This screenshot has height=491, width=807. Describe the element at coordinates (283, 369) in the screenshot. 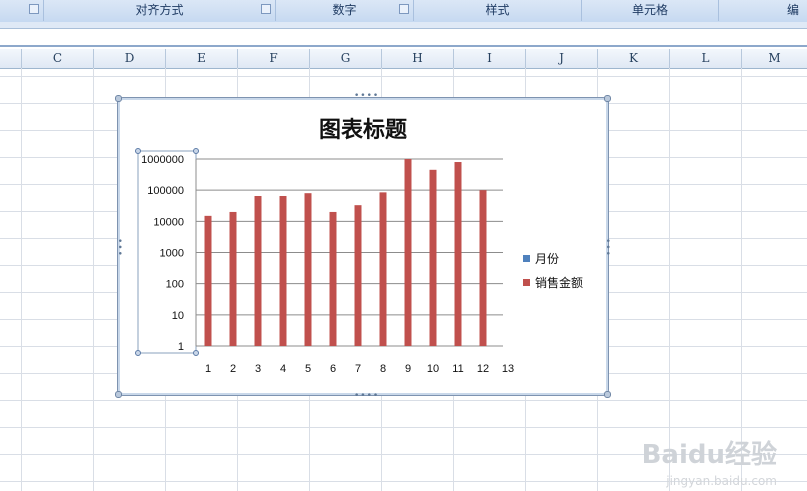

I see `x-tick-label: 4` at that location.